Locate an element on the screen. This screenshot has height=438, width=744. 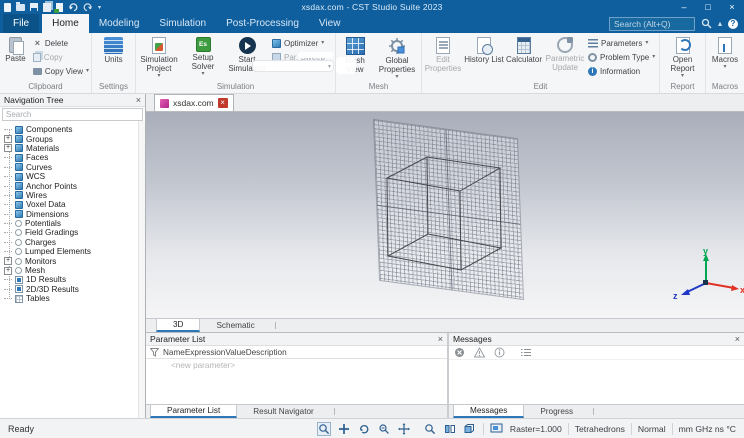
tree-item: + Potentials is located at coordinates (72, 223).